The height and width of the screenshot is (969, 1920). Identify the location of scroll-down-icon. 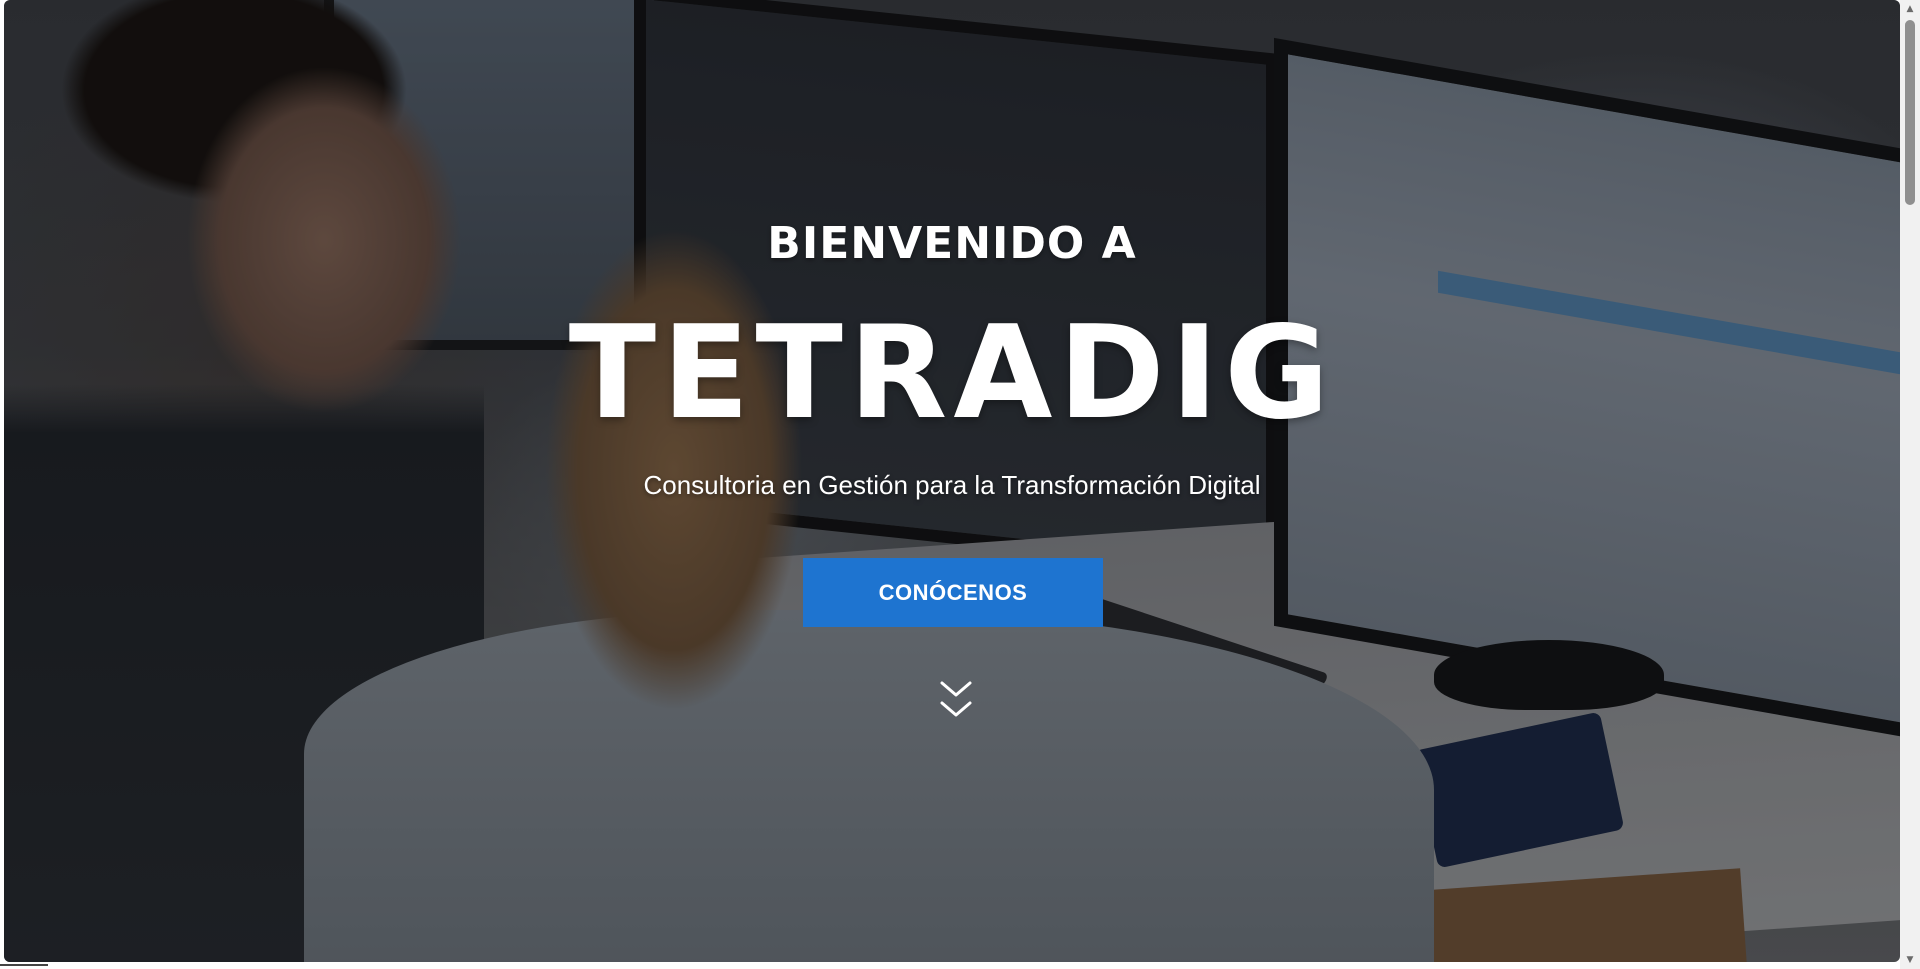
(956, 700).